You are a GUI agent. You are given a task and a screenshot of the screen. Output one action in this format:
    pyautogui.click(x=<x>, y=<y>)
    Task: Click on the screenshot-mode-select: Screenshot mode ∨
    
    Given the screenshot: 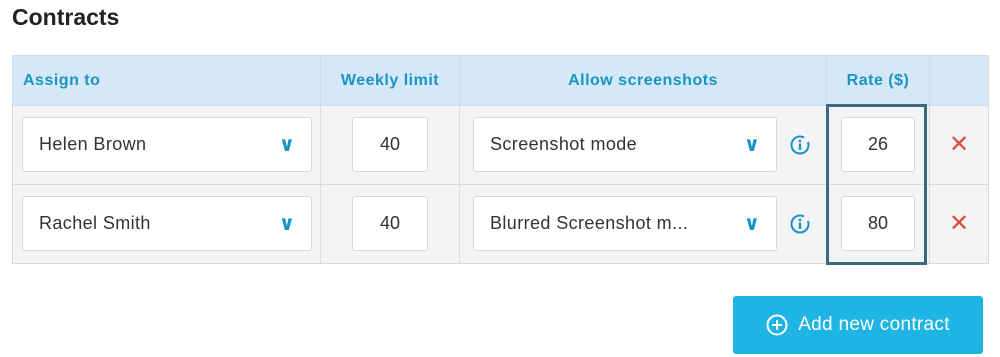 What is the action you would take?
    pyautogui.click(x=625, y=144)
    